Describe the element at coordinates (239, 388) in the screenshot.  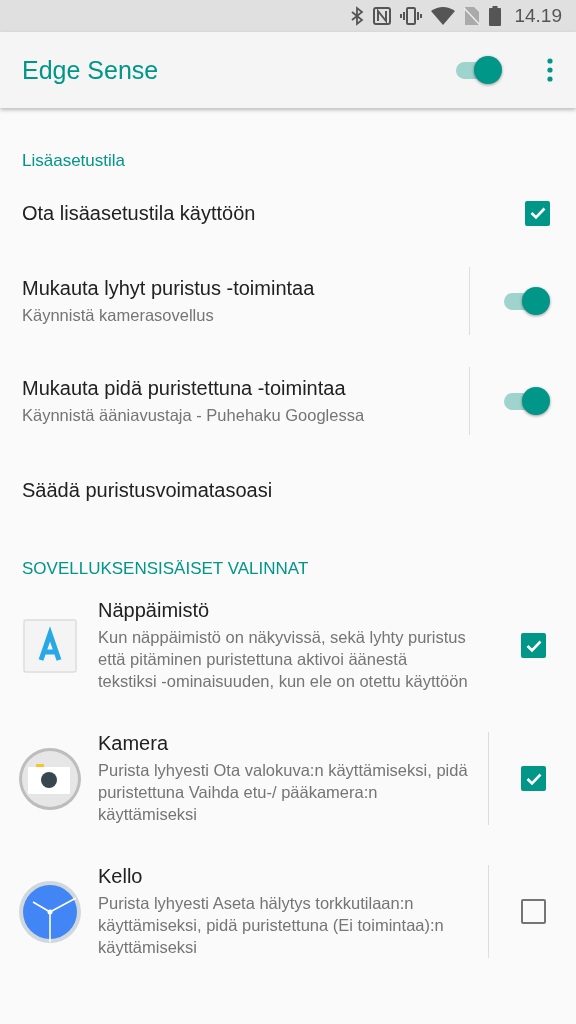
I see `setting-title: Mukauta pidä puristettuna -toimintaa` at that location.